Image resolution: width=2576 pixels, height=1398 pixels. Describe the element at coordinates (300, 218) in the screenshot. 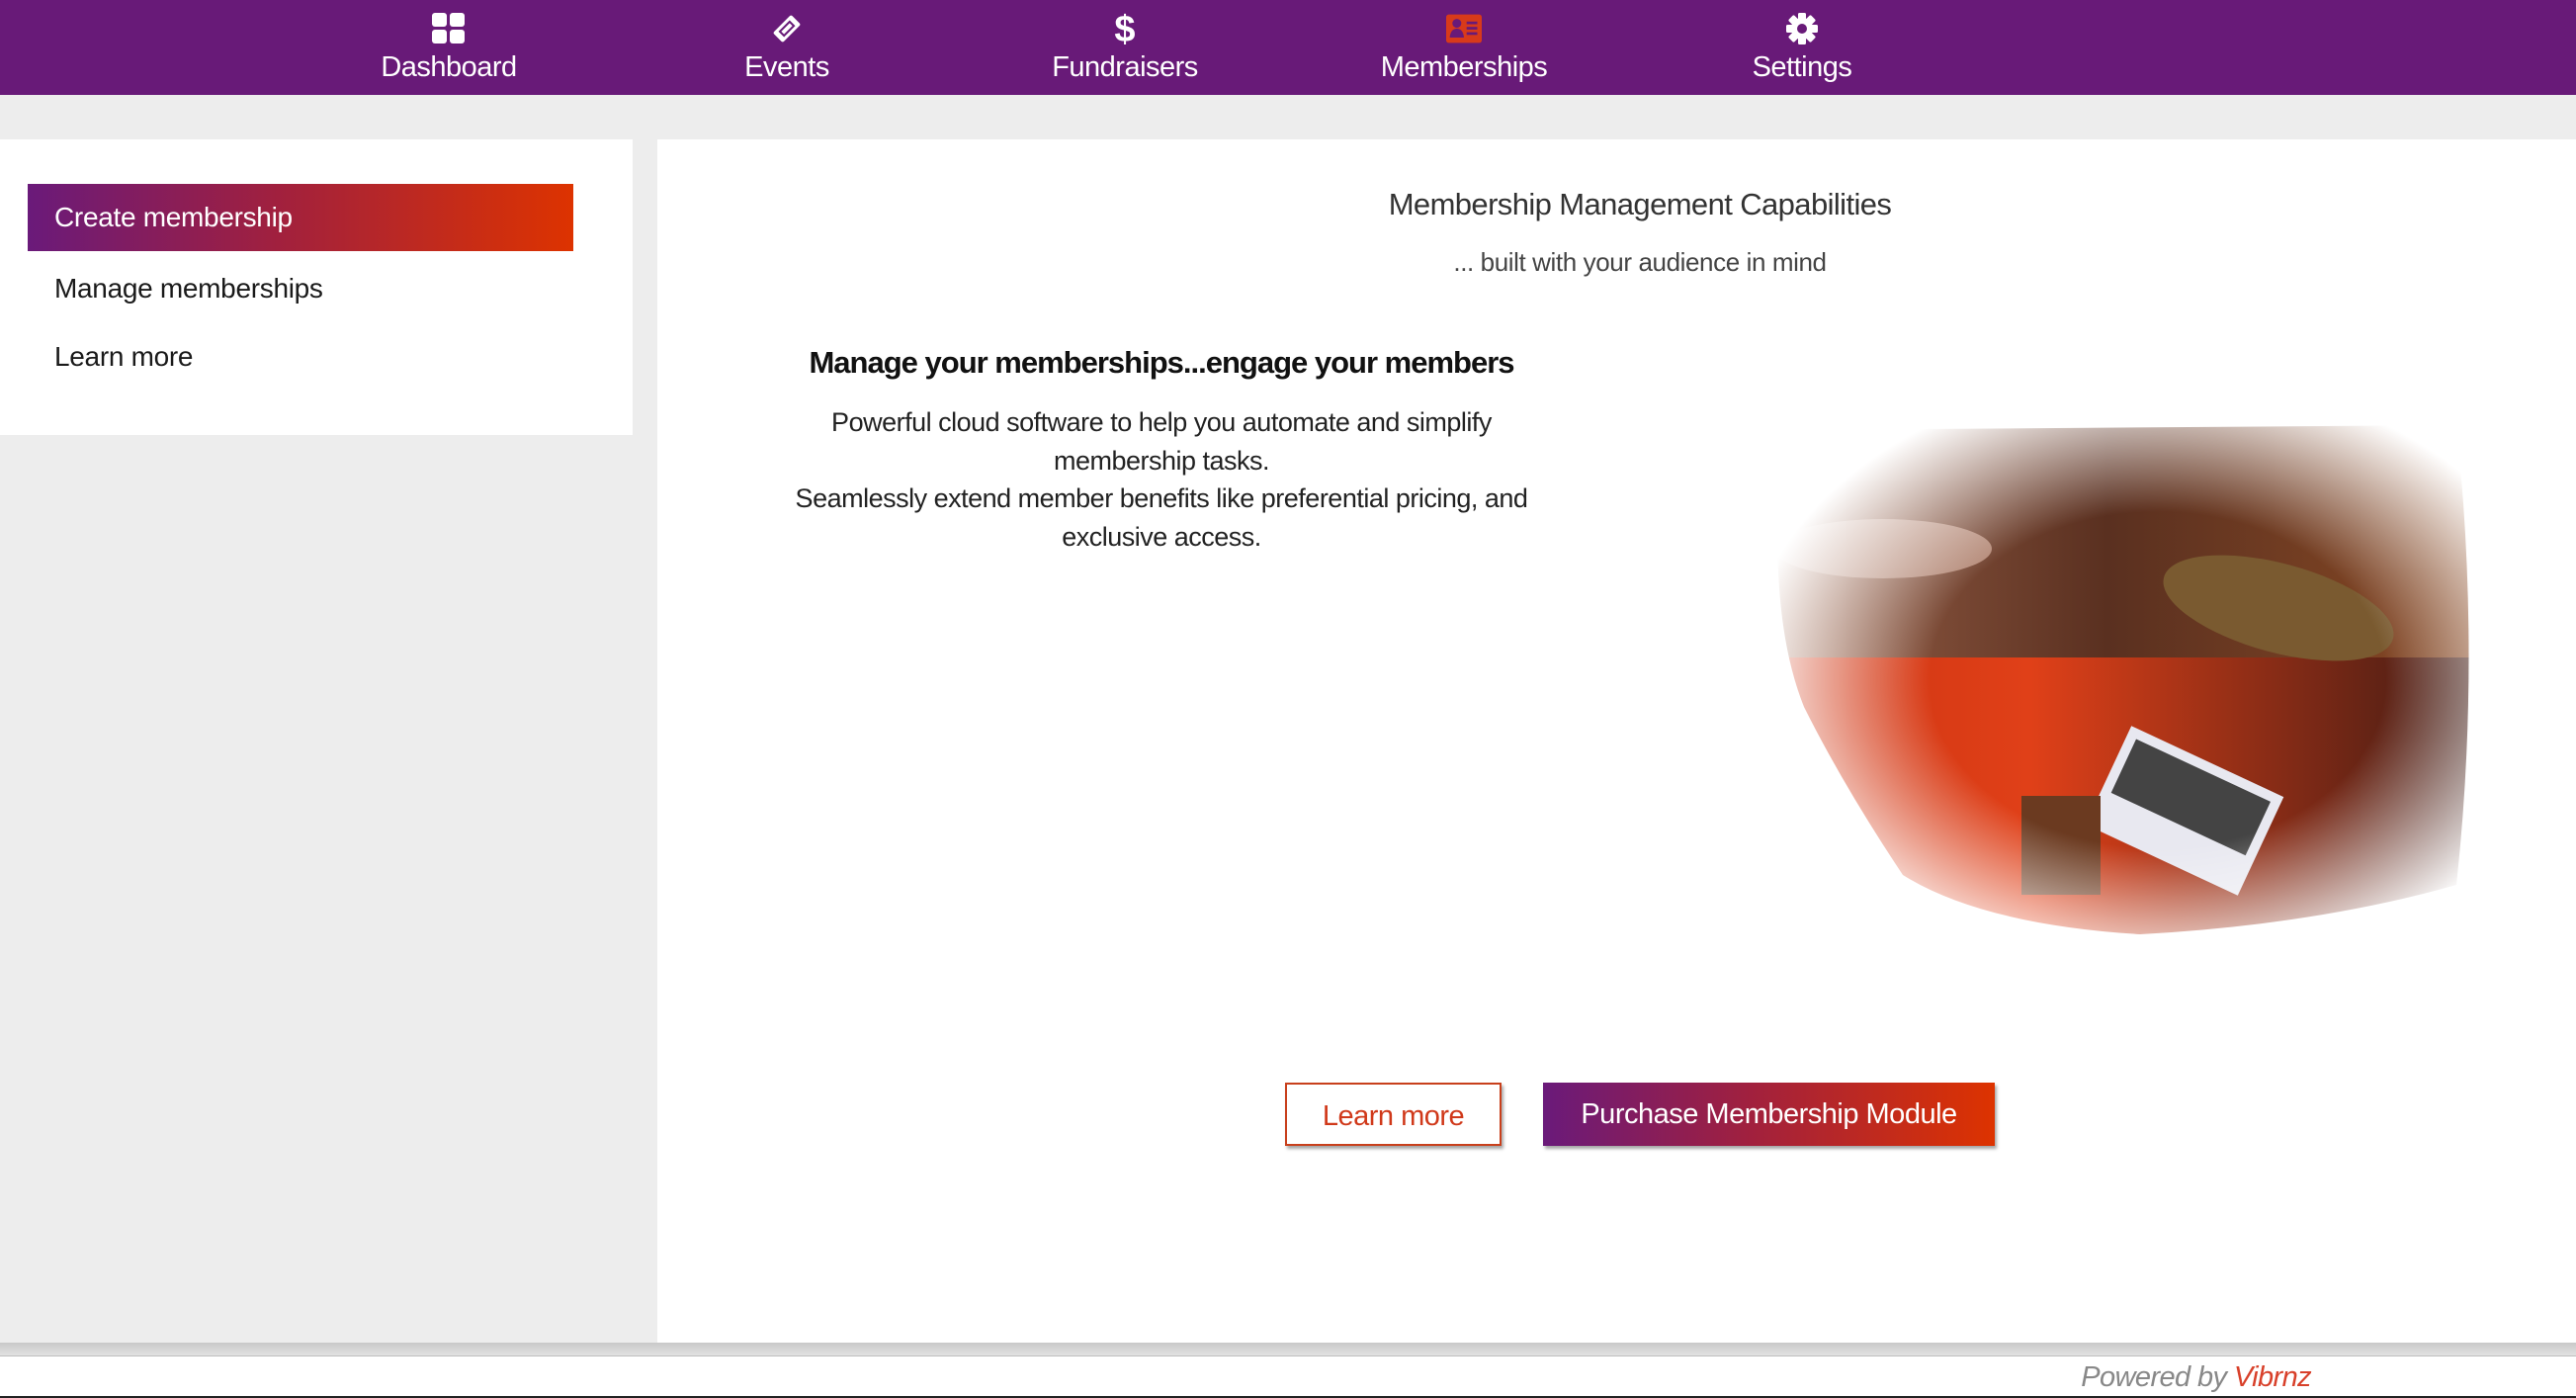

I see `sidebar-item-create-membership: Create membership` at that location.